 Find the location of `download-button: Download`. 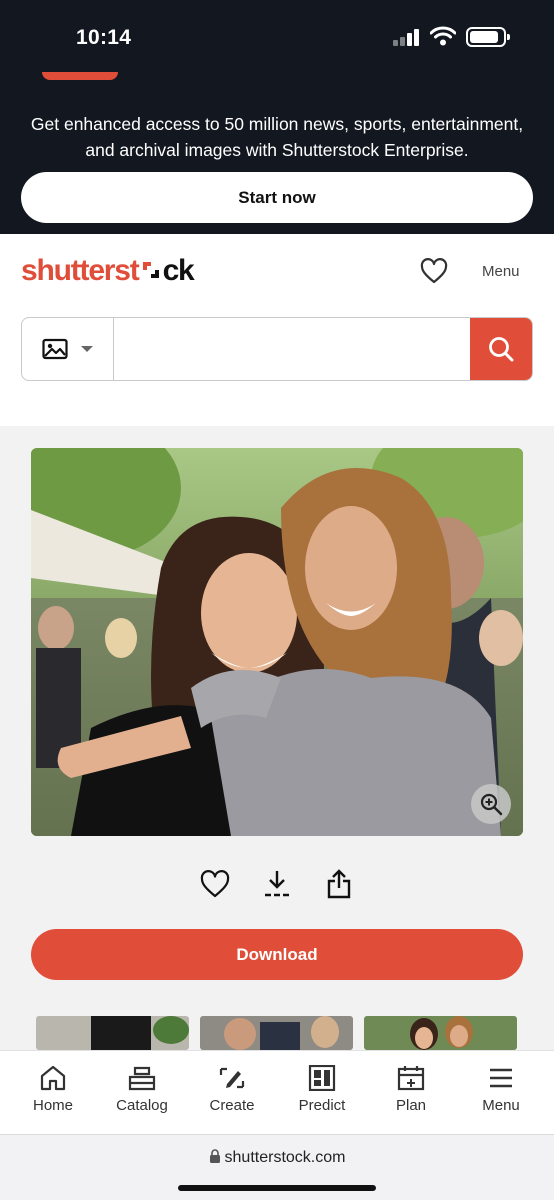

download-button: Download is located at coordinates (277, 954).